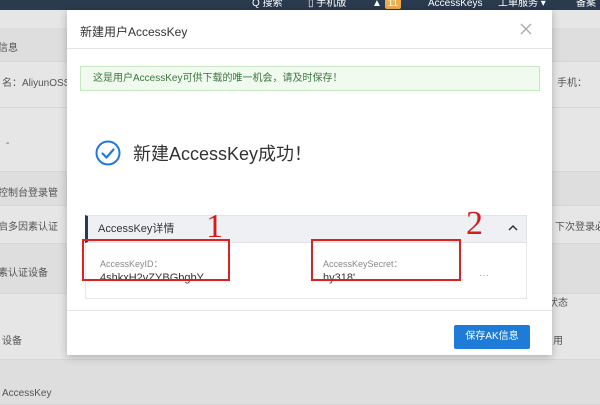  I want to click on success-message: 新建AccessKey成功！, so click(203, 153).